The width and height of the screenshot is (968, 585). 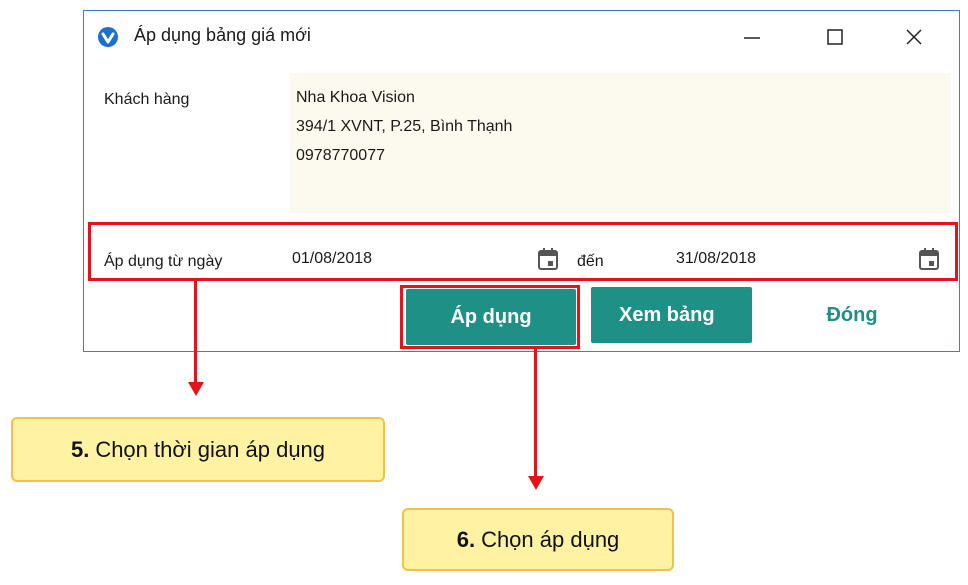 I want to click on window-title: Áp dụng bảng giá mới, so click(x=222, y=35).